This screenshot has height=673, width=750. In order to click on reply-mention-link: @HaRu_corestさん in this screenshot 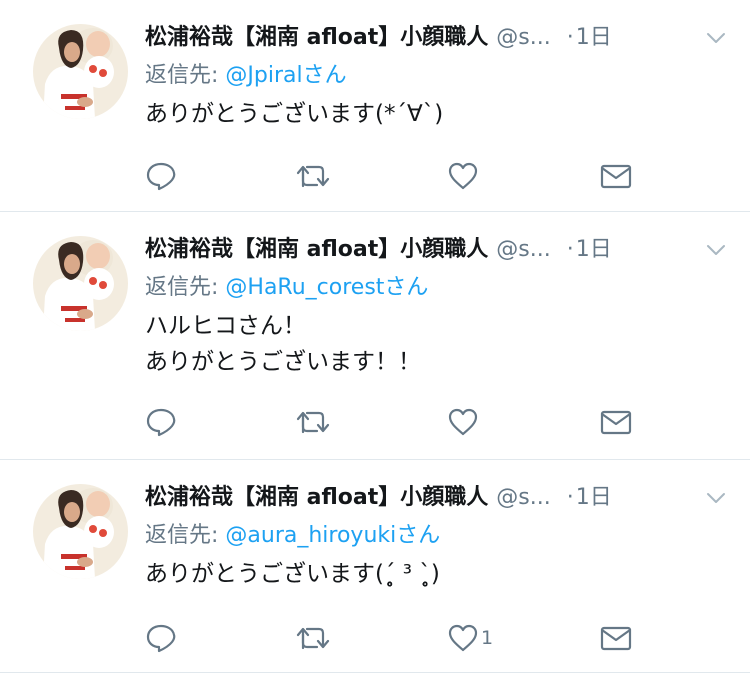, I will do `click(326, 287)`.